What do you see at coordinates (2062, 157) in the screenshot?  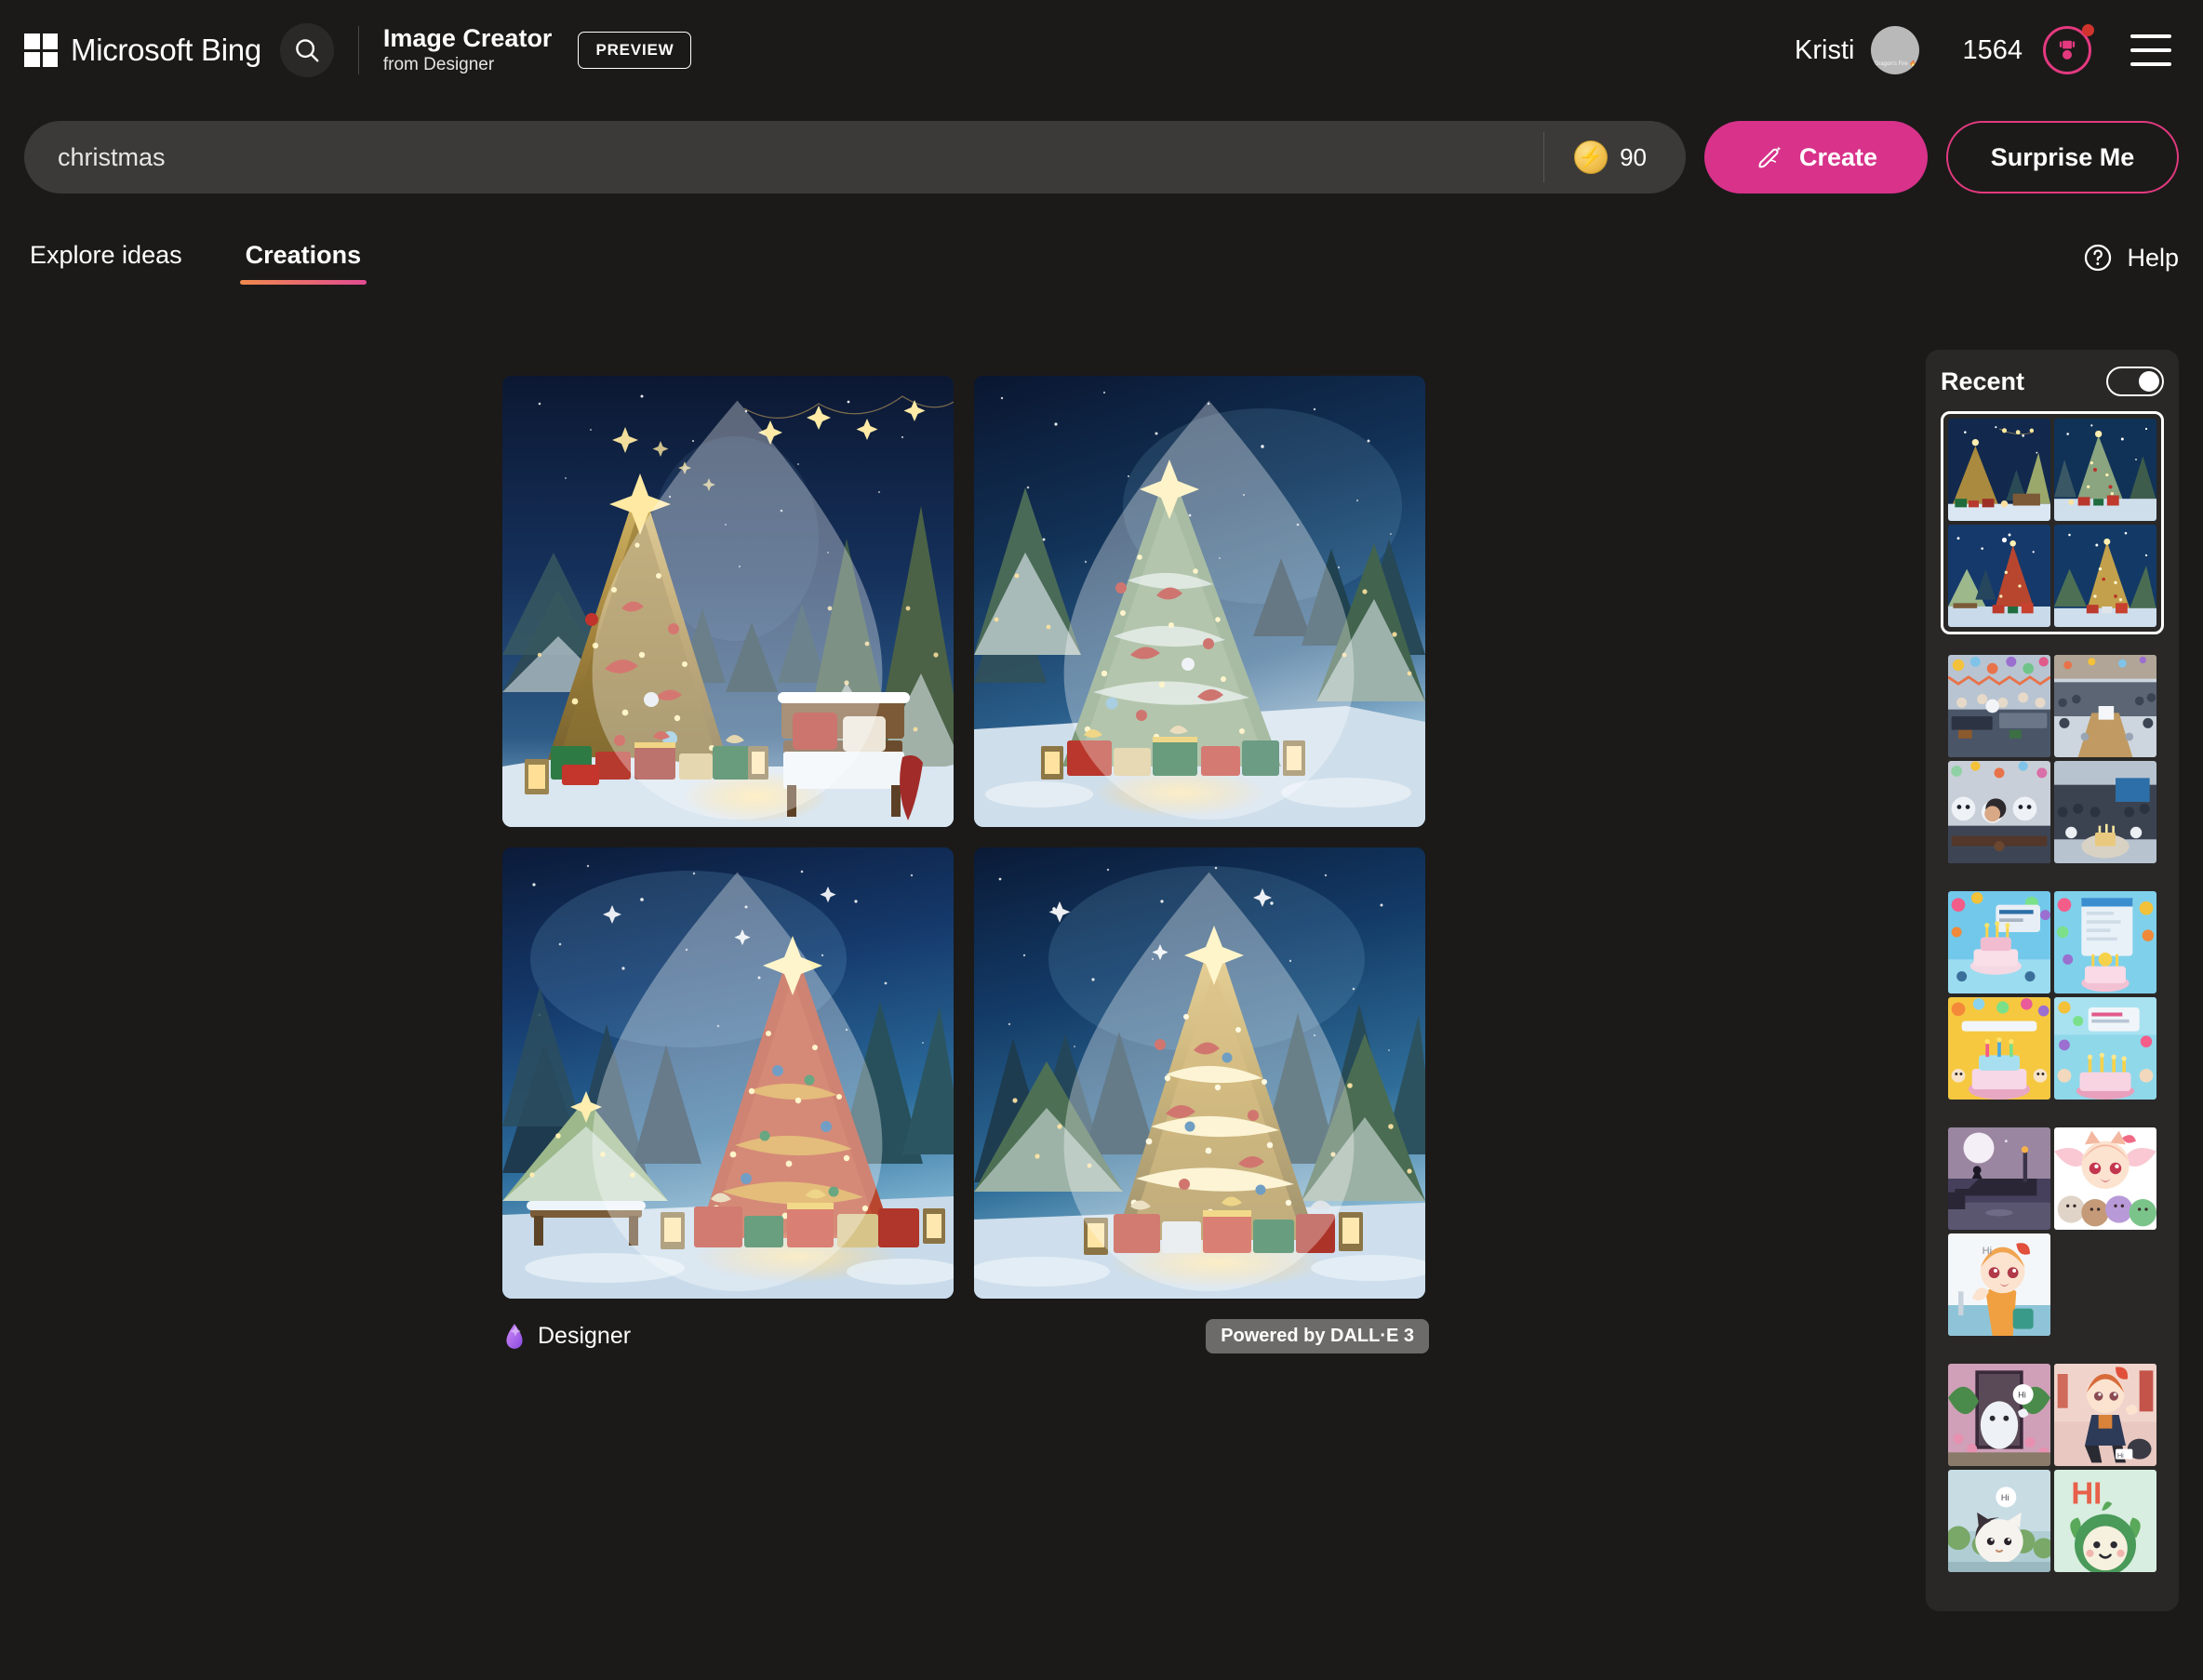 I see `surprise-me-button: Surprise Me` at bounding box center [2062, 157].